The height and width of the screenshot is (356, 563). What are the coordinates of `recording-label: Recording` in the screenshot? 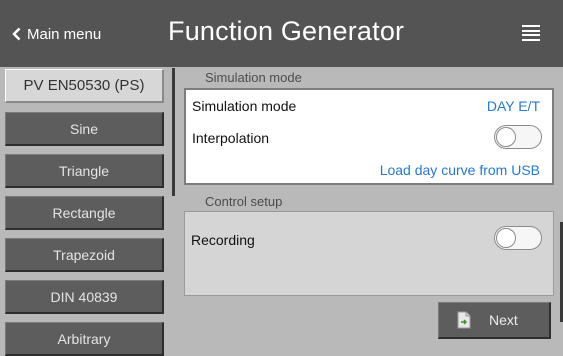 It's located at (223, 240).